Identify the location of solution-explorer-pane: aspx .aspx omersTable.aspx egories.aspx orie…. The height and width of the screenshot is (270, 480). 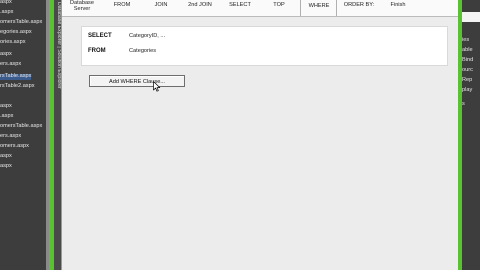
(23, 135).